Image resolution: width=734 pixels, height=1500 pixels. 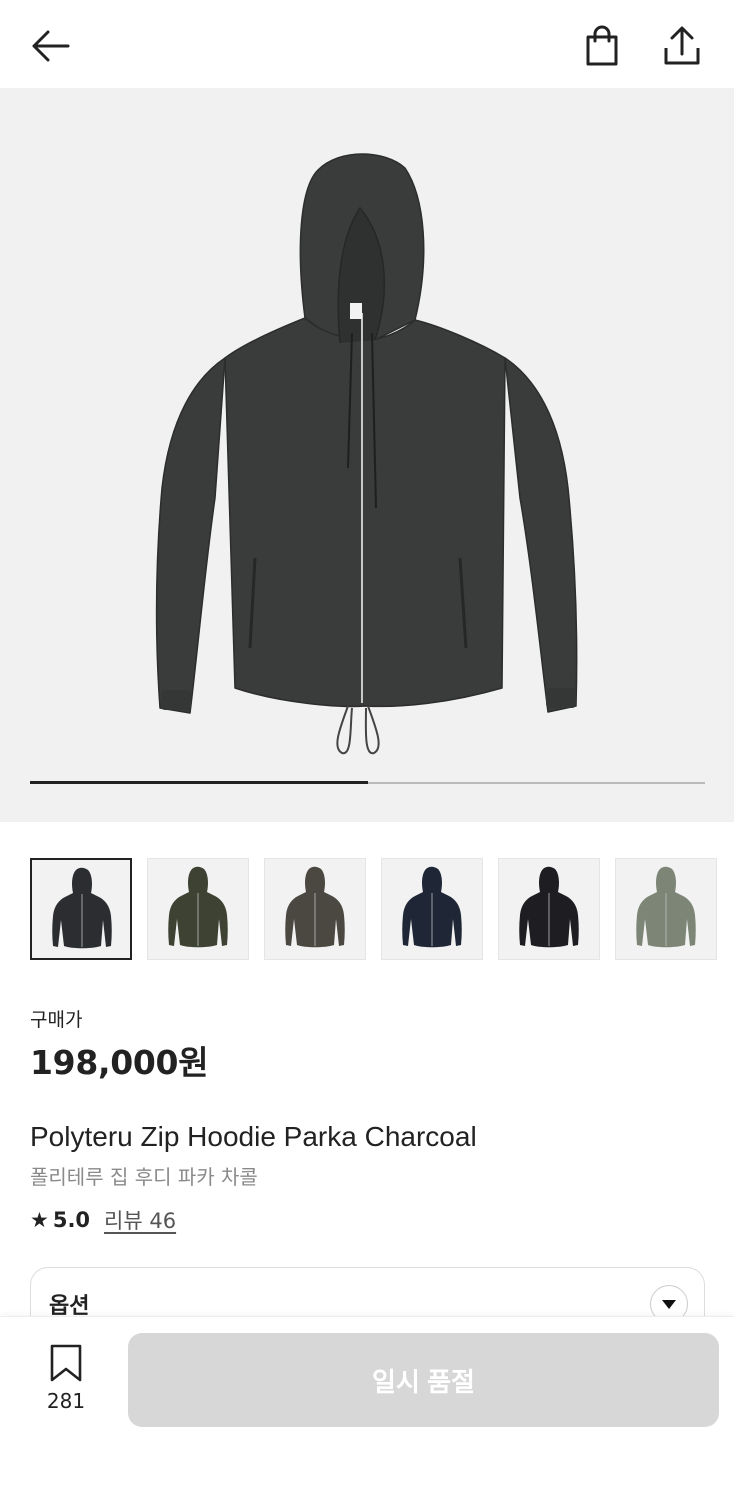 What do you see at coordinates (253, 1136) in the screenshot?
I see `product-name-english: Polyteru Zip Hoodie Parka Charcoal` at bounding box center [253, 1136].